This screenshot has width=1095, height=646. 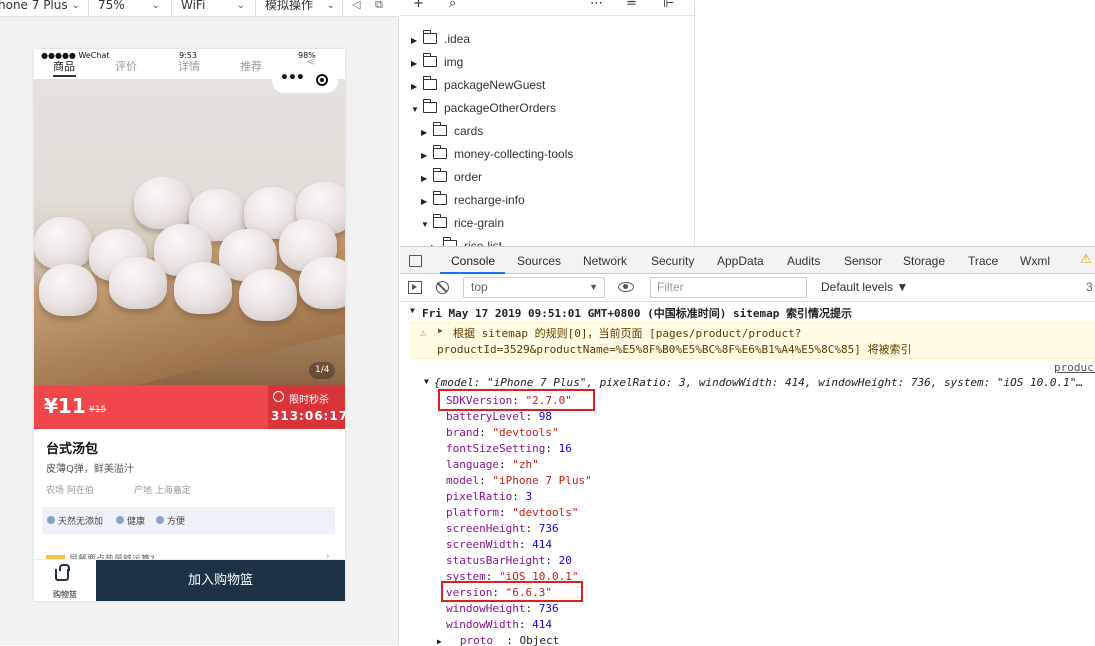 What do you see at coordinates (437, 62) in the screenshot?
I see `tree-node: ▶ img` at bounding box center [437, 62].